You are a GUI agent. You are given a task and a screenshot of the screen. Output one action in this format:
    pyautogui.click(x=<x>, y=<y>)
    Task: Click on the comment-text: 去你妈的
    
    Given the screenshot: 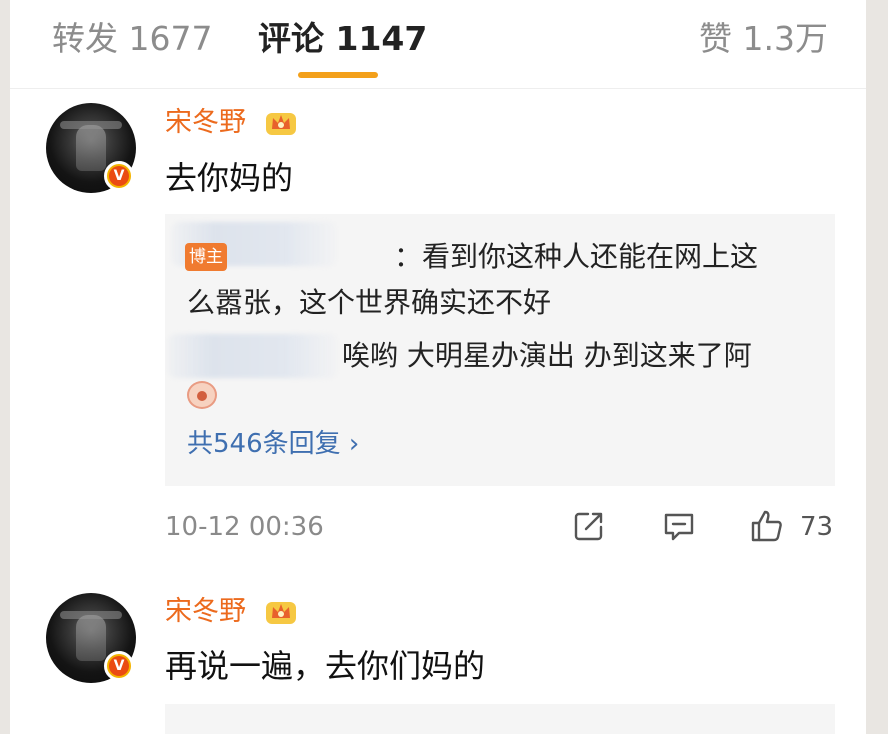 What is the action you would take?
    pyautogui.click(x=229, y=178)
    